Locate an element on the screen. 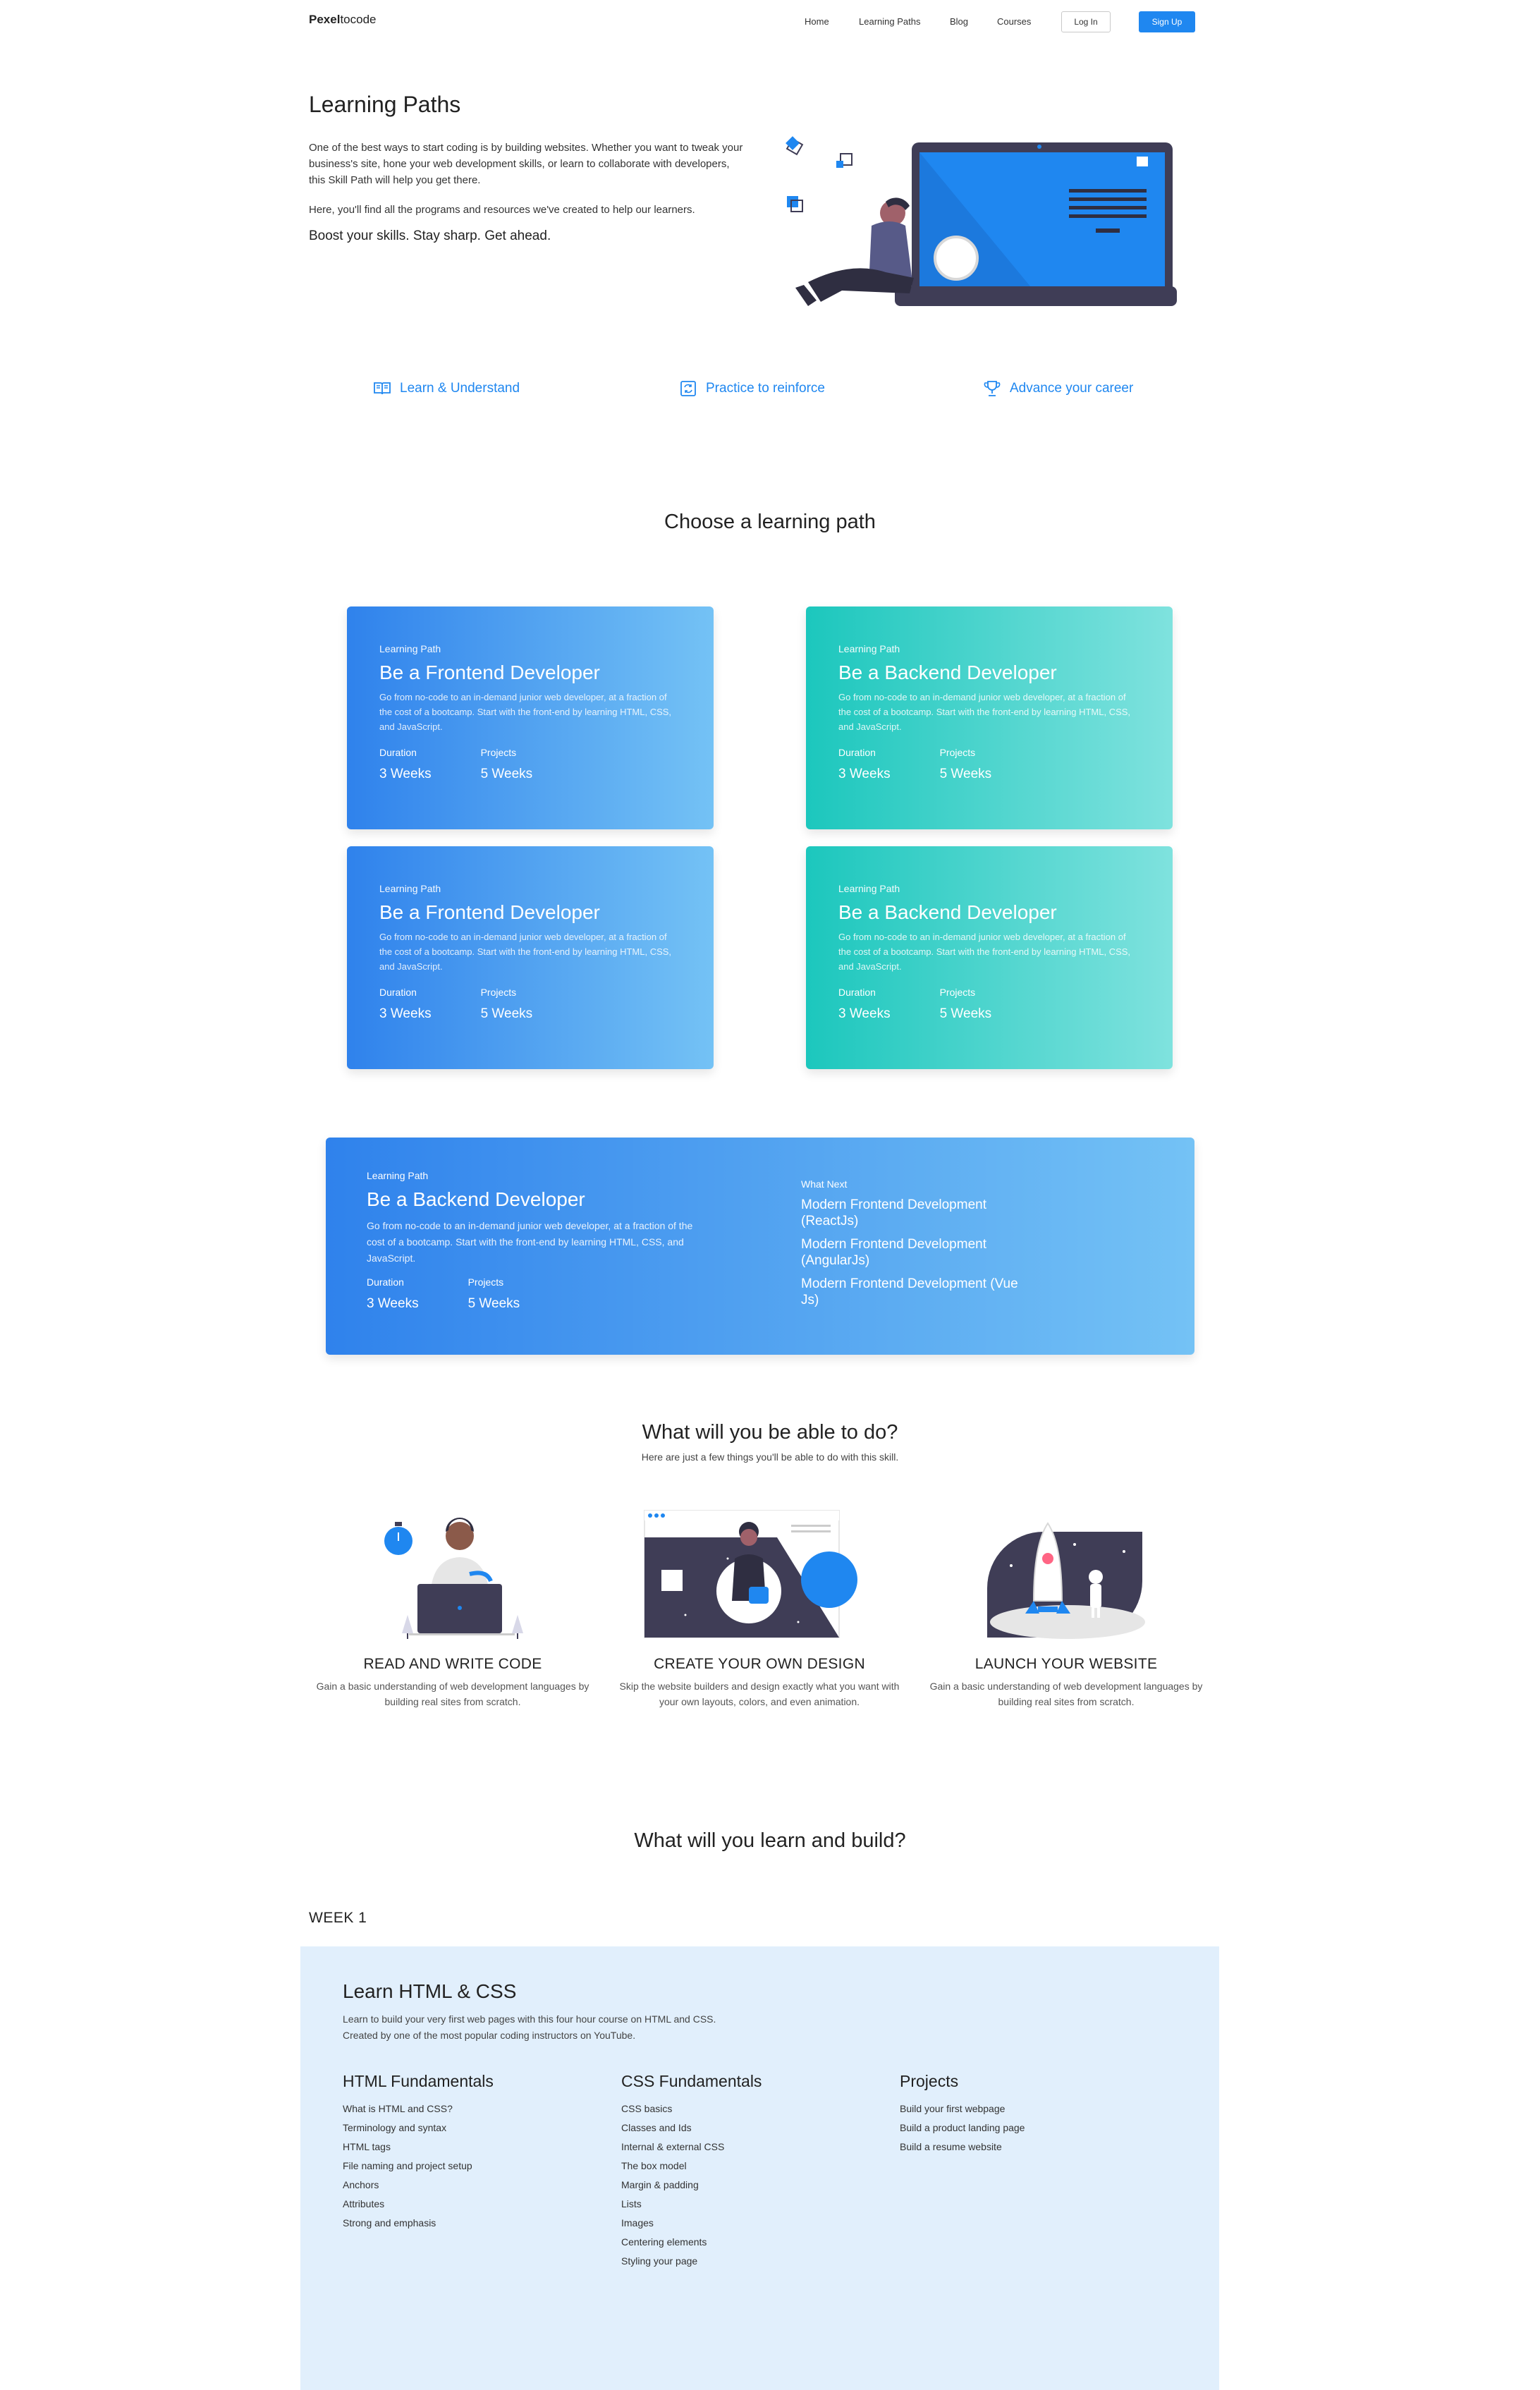  practice-icon is located at coordinates (688, 389).